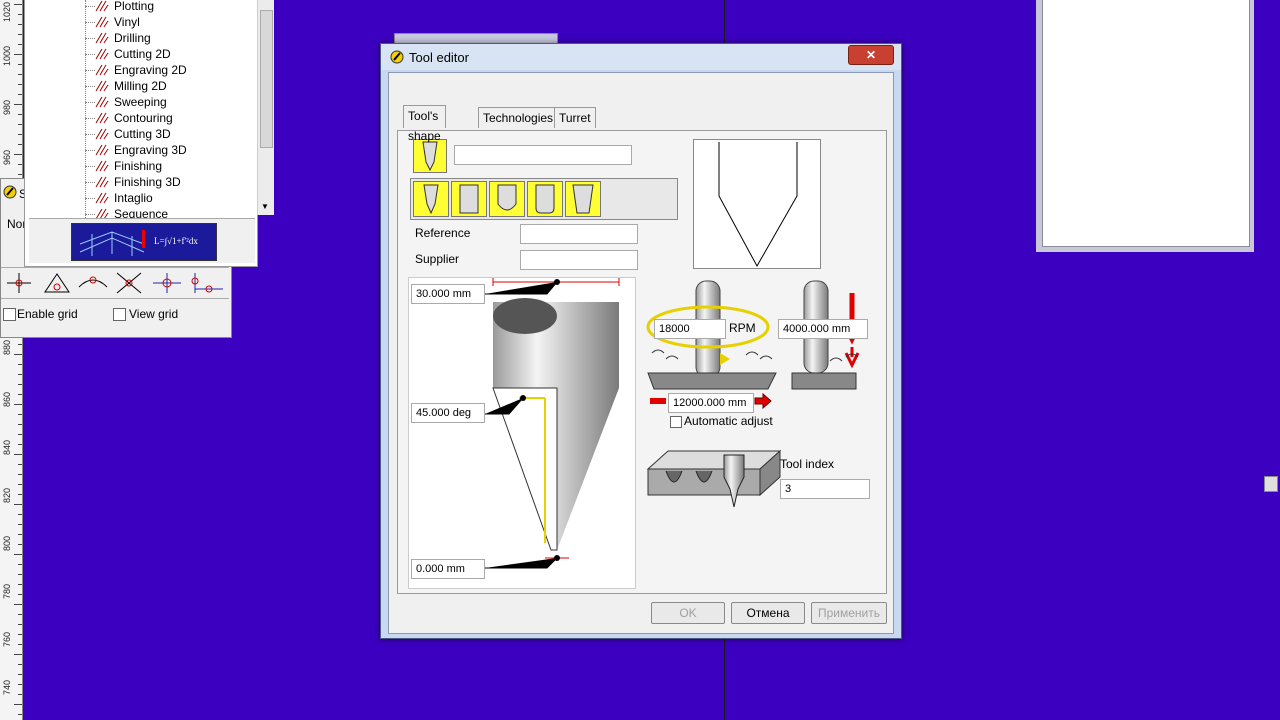 The image size is (1280, 720). Describe the element at coordinates (823, 329) in the screenshot. I see `plunge-feed-field: 4000.000 mm` at that location.